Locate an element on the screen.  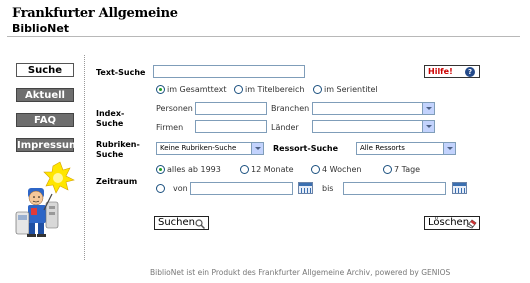
text-search-label: Text-Suche is located at coordinates (121, 72).